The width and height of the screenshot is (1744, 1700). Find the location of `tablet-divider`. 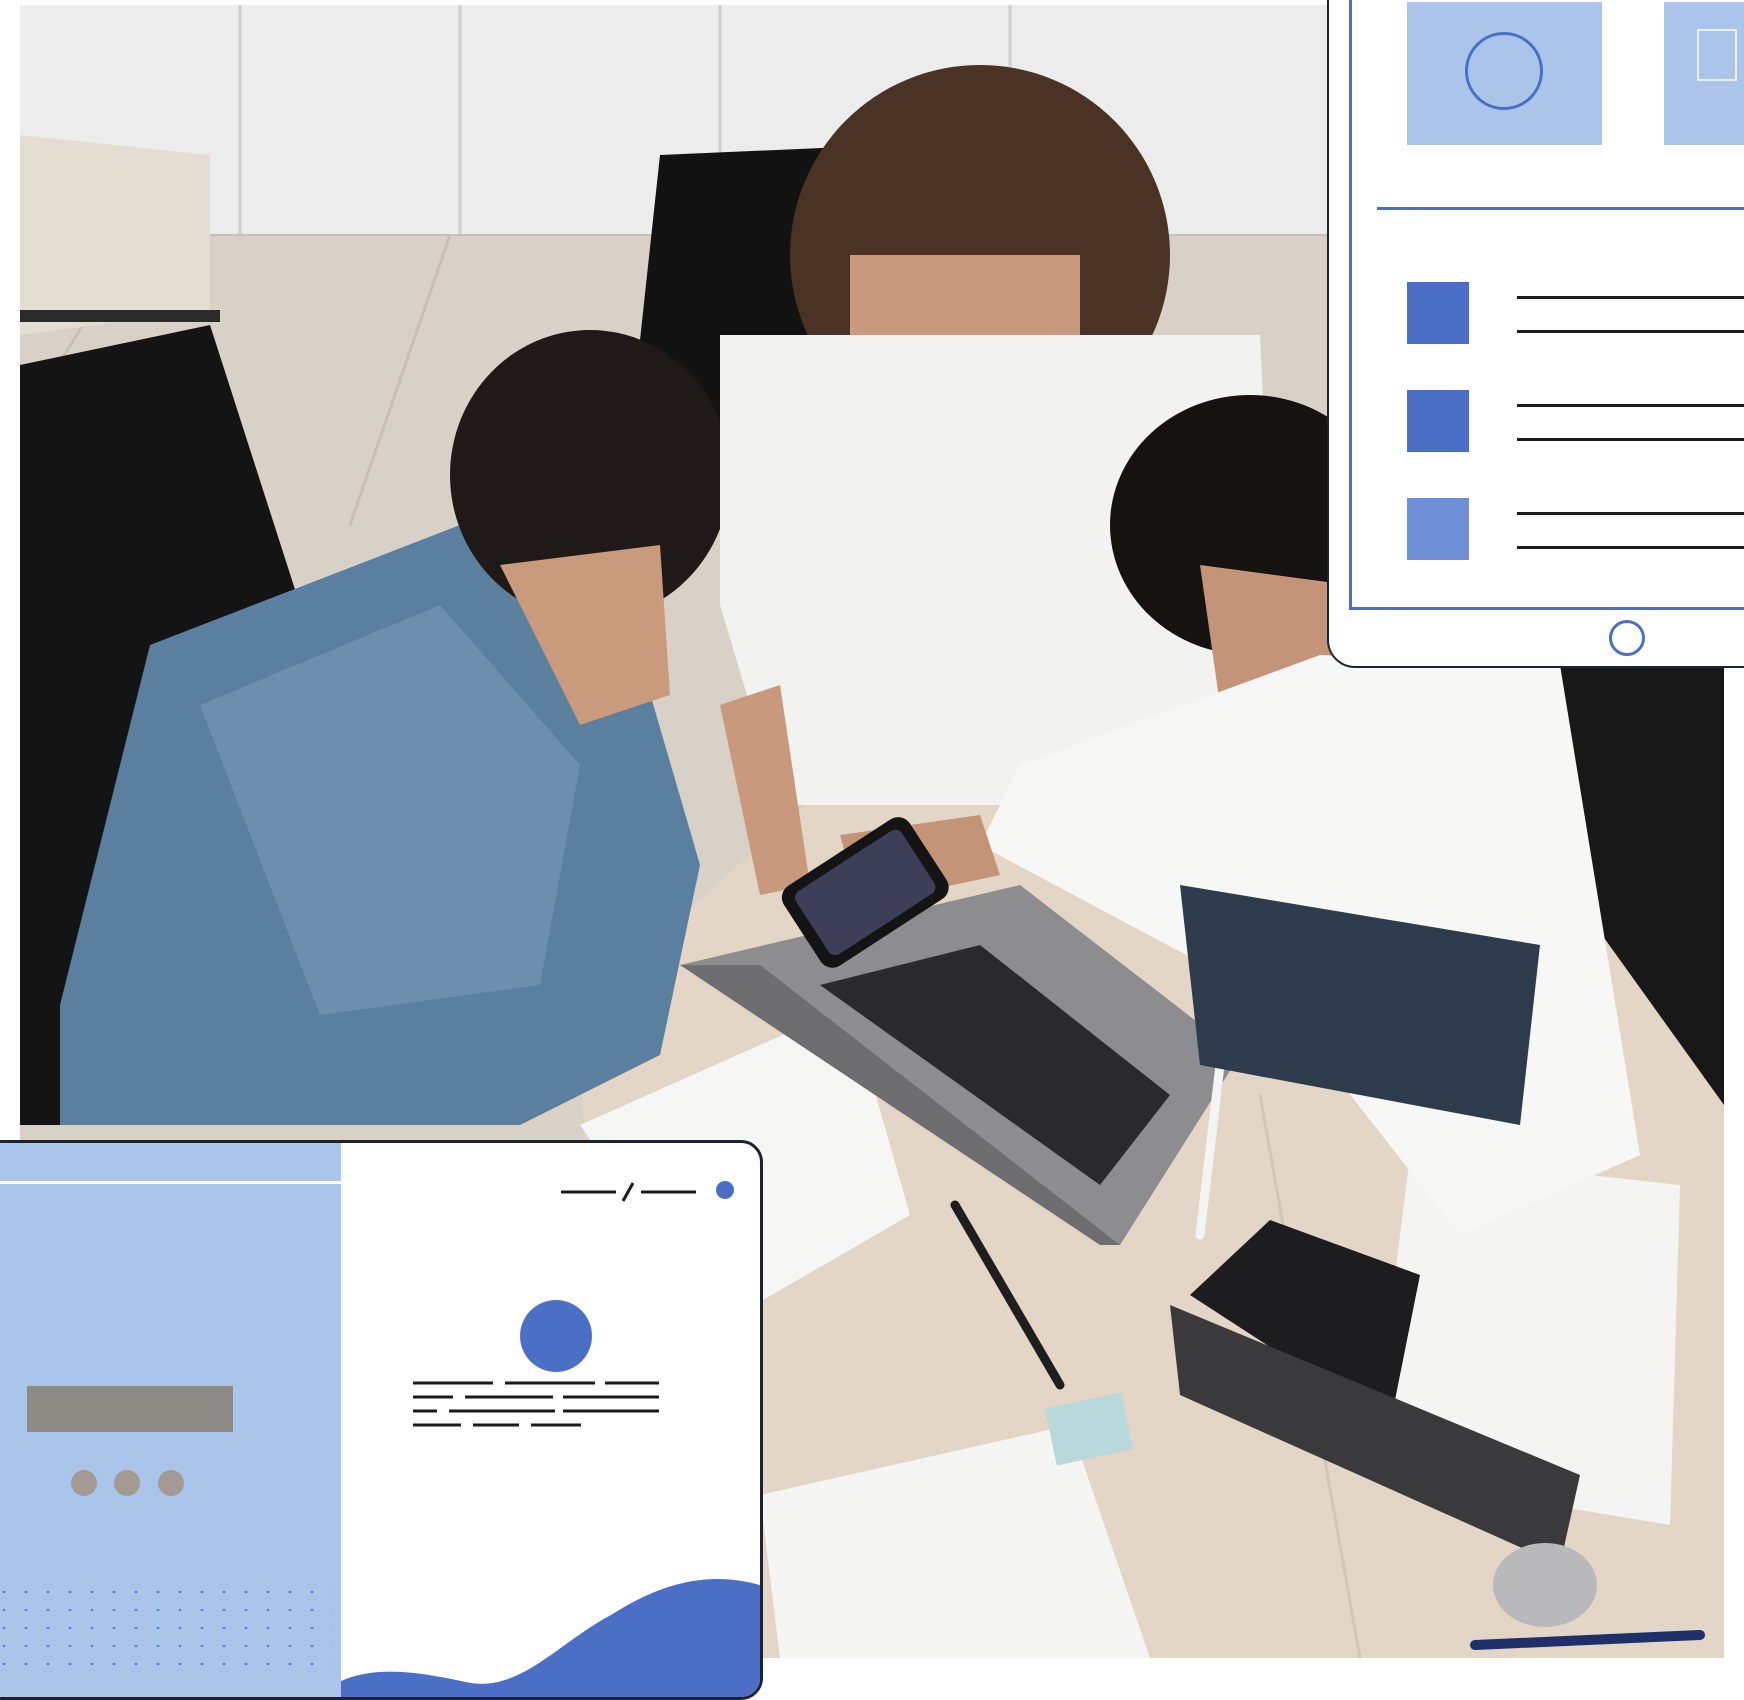

tablet-divider is located at coordinates (1560, 208).